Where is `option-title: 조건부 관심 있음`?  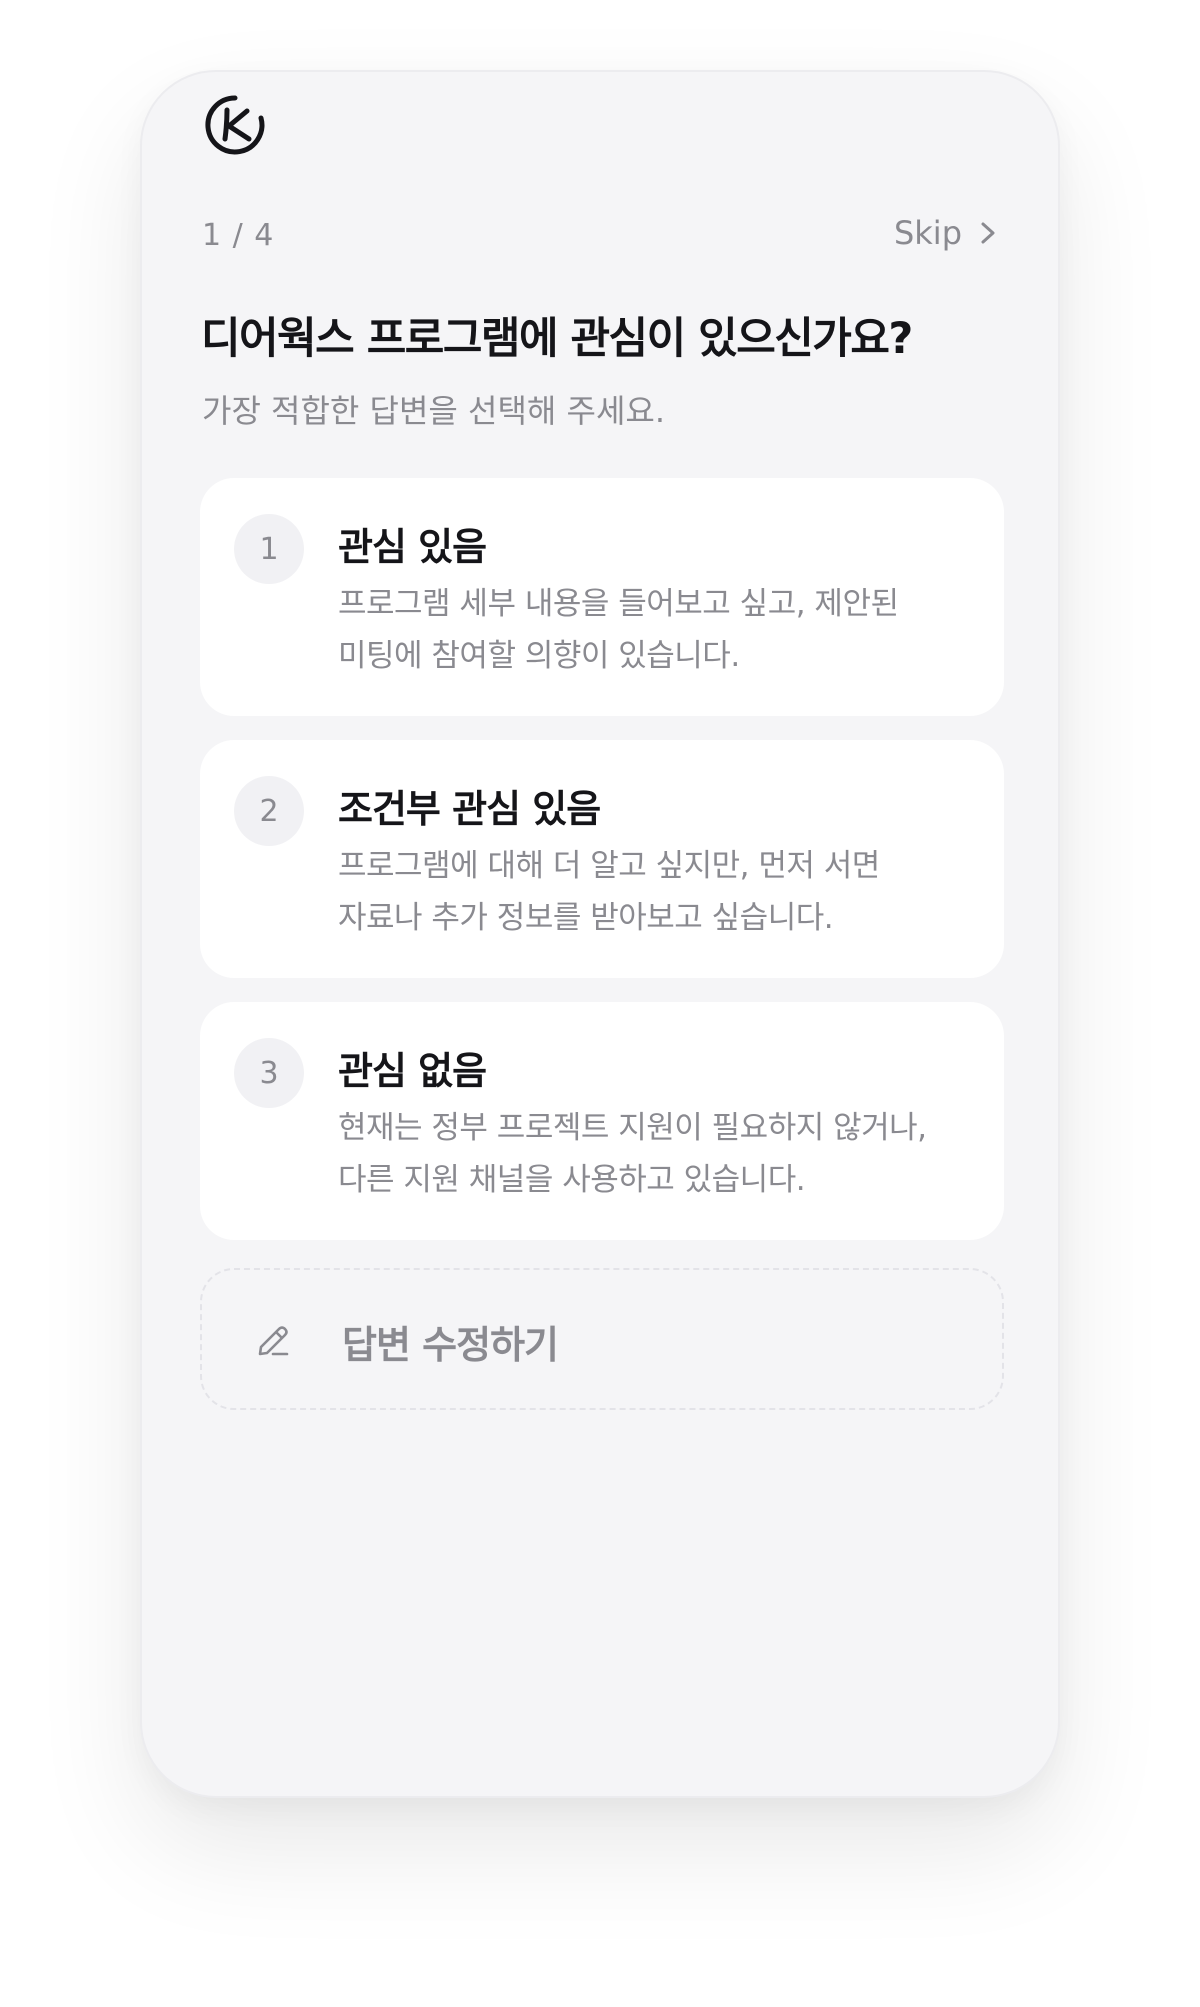
option-title: 조건부 관심 있음 is located at coordinates (469, 809).